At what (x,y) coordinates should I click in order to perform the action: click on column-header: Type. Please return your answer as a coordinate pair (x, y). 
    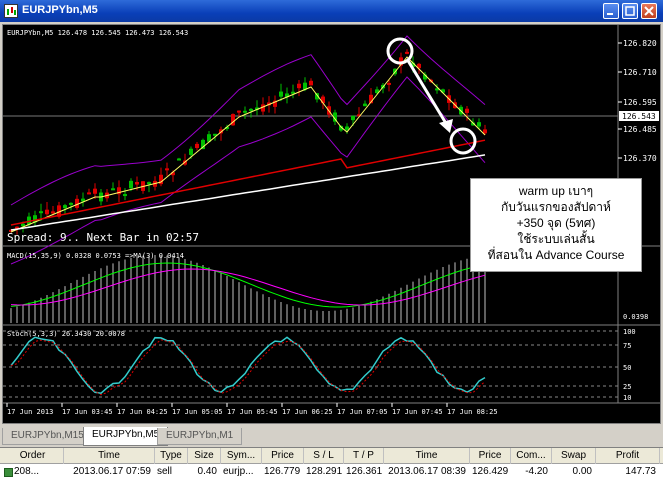
    Looking at the image, I should click on (171, 456).